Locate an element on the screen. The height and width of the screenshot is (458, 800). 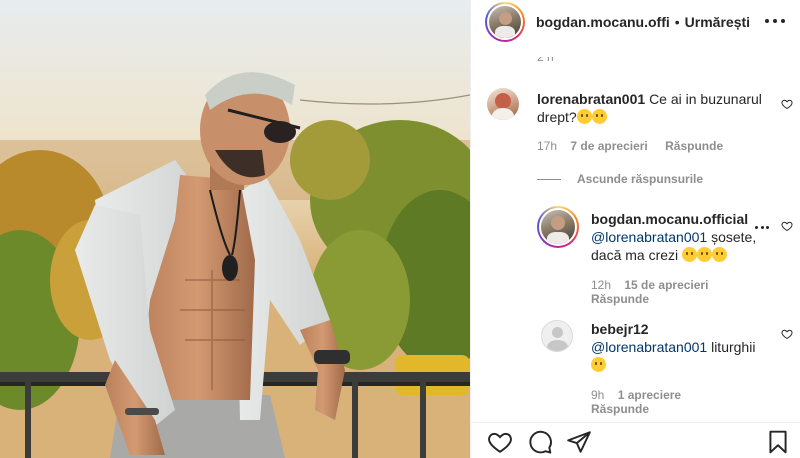
reply-text: liturghii is located at coordinates (731, 347).